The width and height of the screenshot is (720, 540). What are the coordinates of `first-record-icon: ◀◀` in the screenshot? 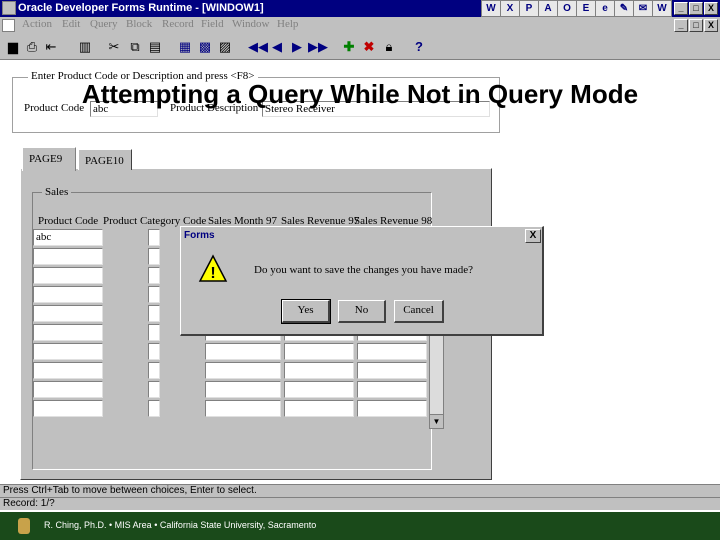 It's located at (258, 47).